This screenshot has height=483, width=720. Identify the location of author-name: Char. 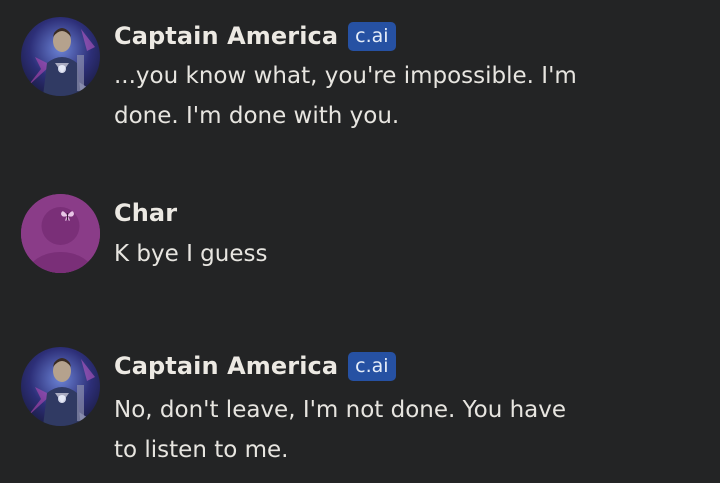
(145, 213).